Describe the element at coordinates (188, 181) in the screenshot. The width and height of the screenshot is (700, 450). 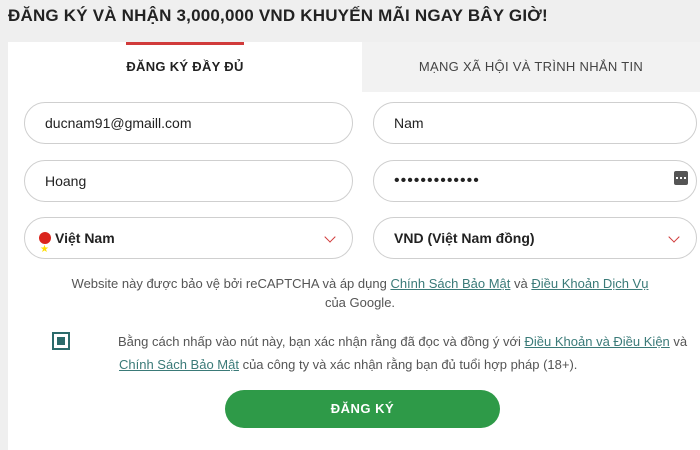
I see `last-name-field: Hoang` at that location.